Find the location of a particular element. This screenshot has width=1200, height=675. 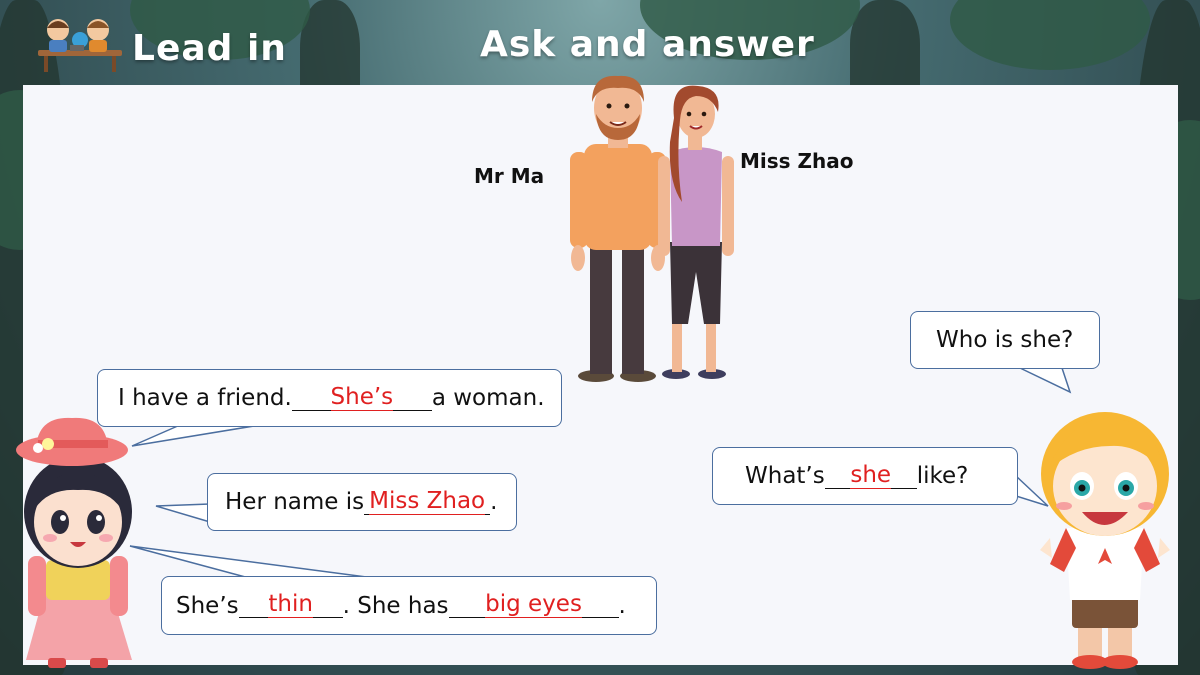

answer-text: She’s is located at coordinates (362, 397).